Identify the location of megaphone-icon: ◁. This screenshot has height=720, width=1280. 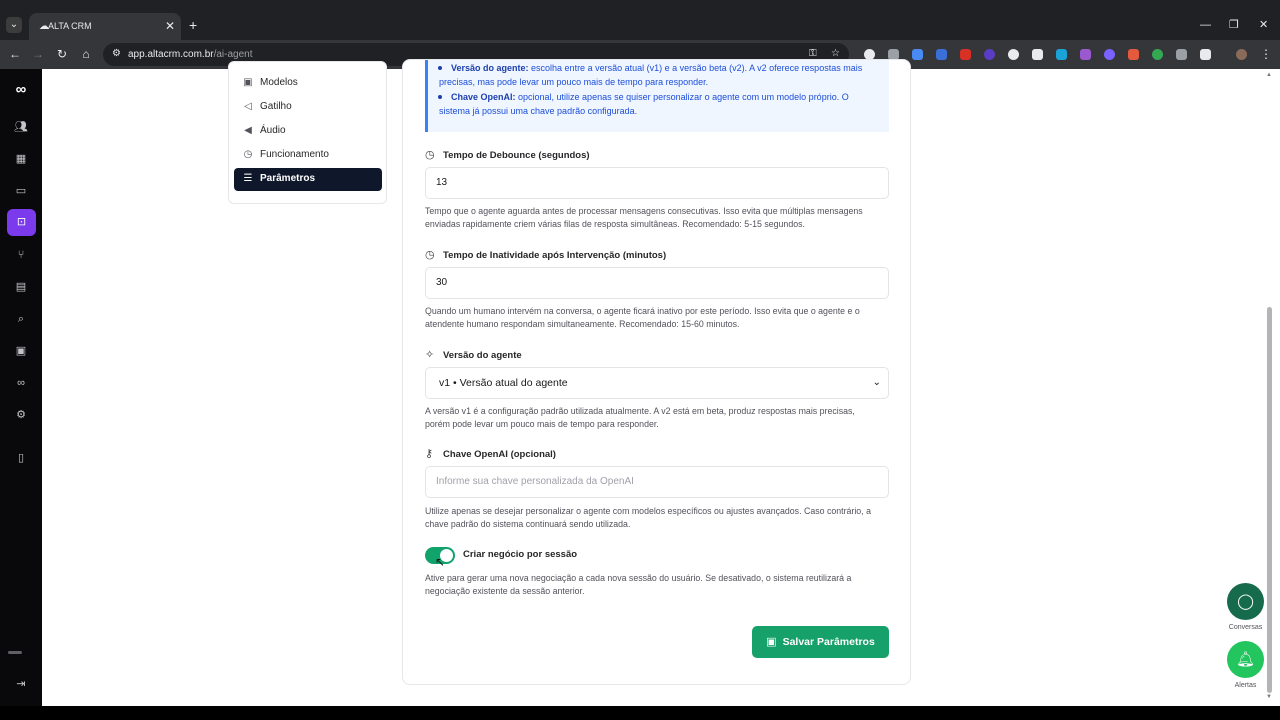
(248, 106).